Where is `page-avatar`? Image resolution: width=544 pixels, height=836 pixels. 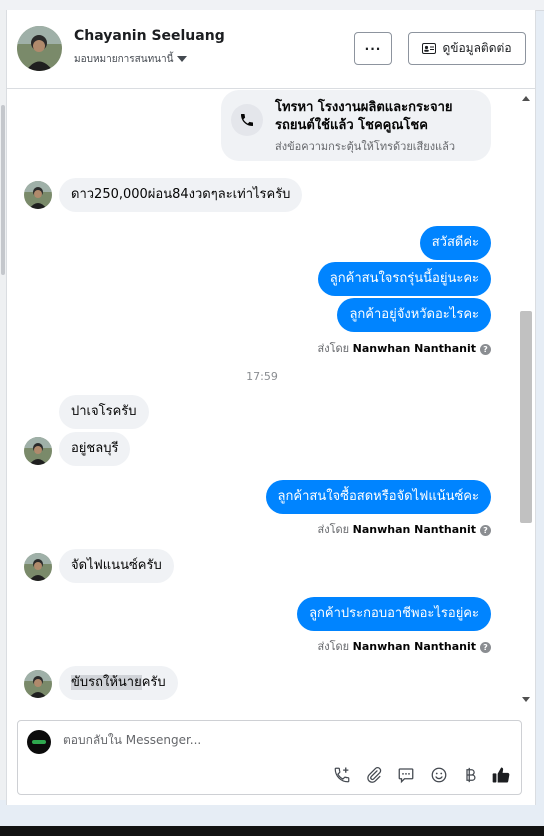
page-avatar is located at coordinates (39, 742).